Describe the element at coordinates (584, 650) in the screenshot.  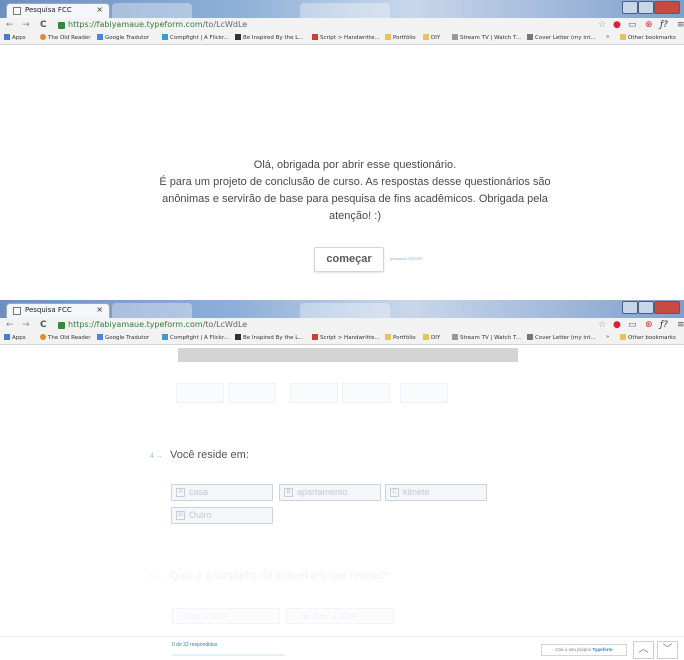
I see `typeform-badge: Crie o seu próprio Typeform` at that location.